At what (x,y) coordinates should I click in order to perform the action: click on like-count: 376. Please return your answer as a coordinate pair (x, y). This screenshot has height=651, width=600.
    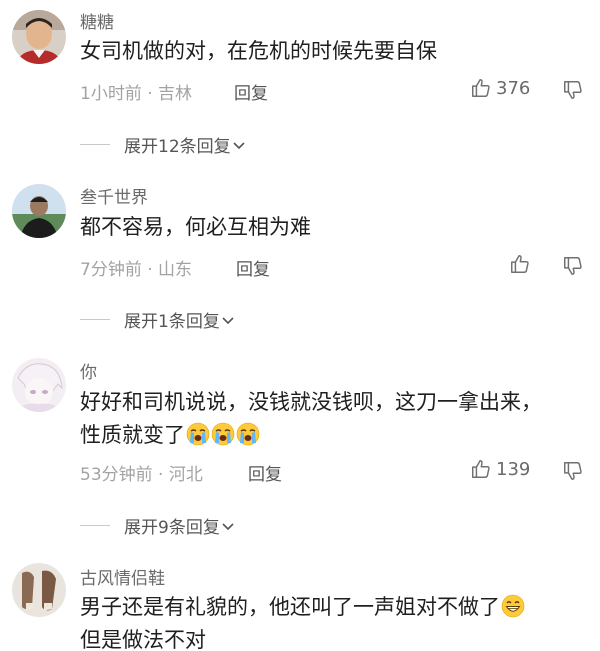
    Looking at the image, I should click on (513, 88).